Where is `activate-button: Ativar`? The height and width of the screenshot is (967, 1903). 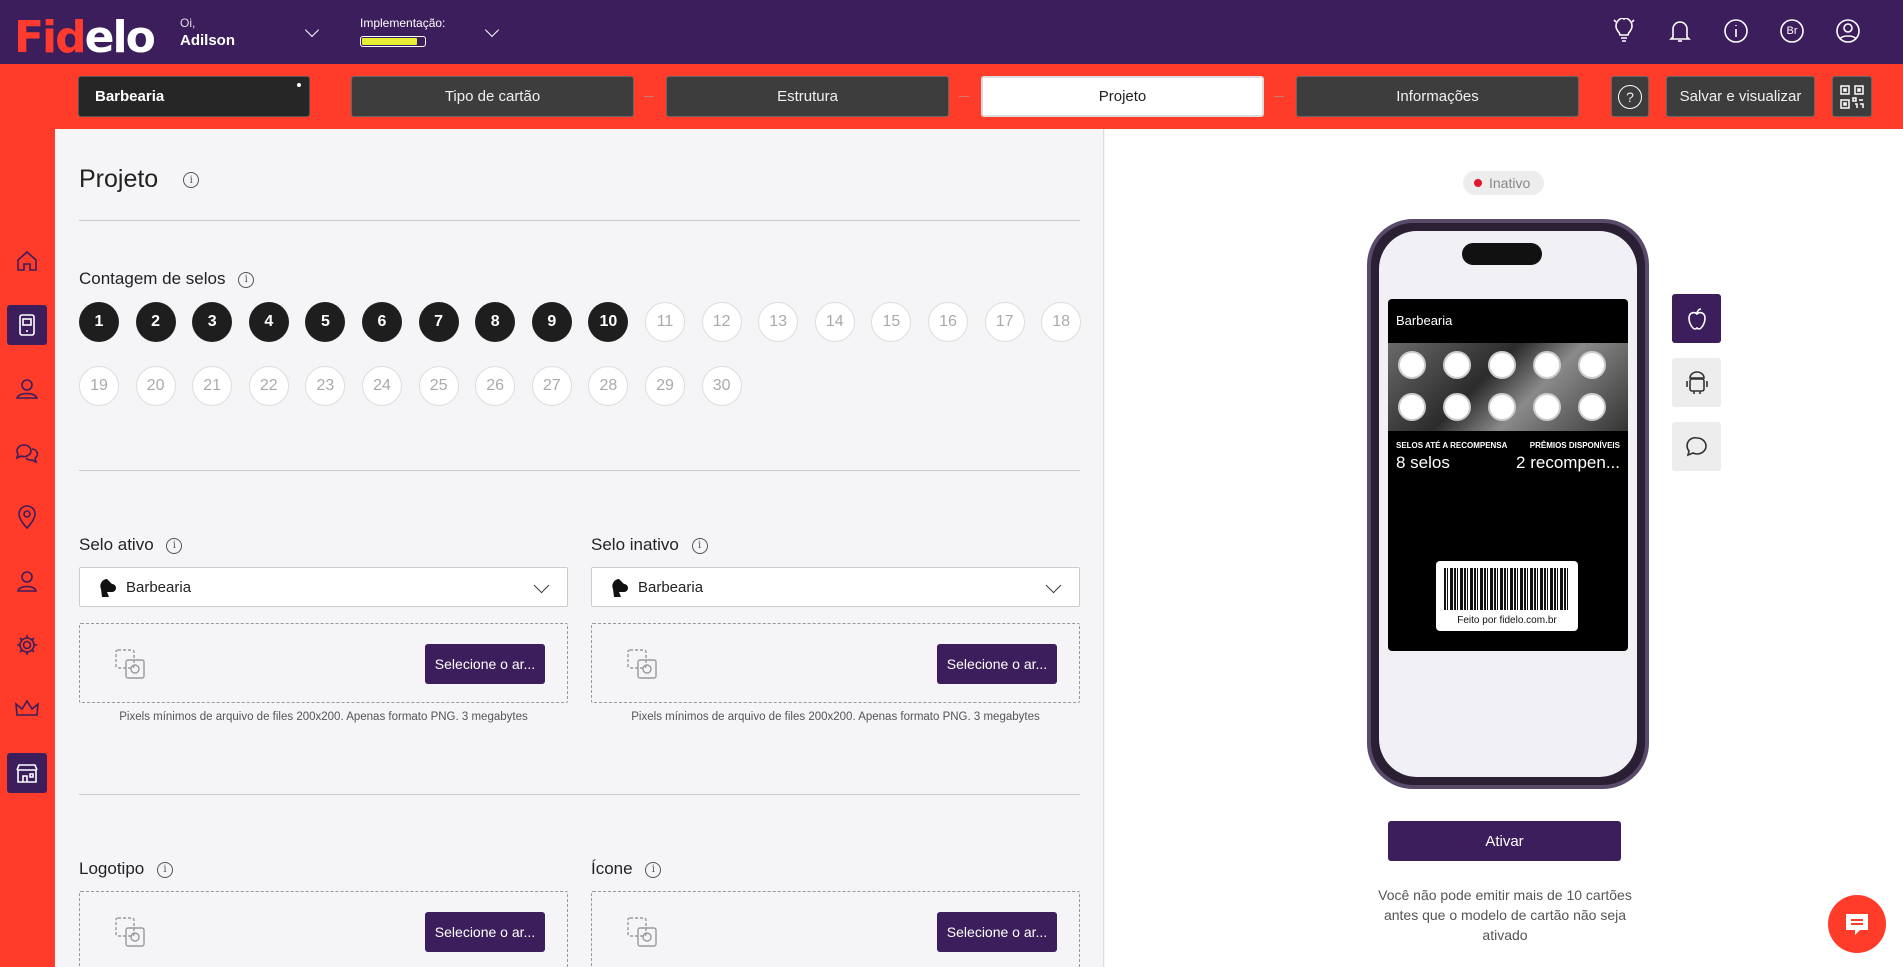
activate-button: Ativar is located at coordinates (1504, 841).